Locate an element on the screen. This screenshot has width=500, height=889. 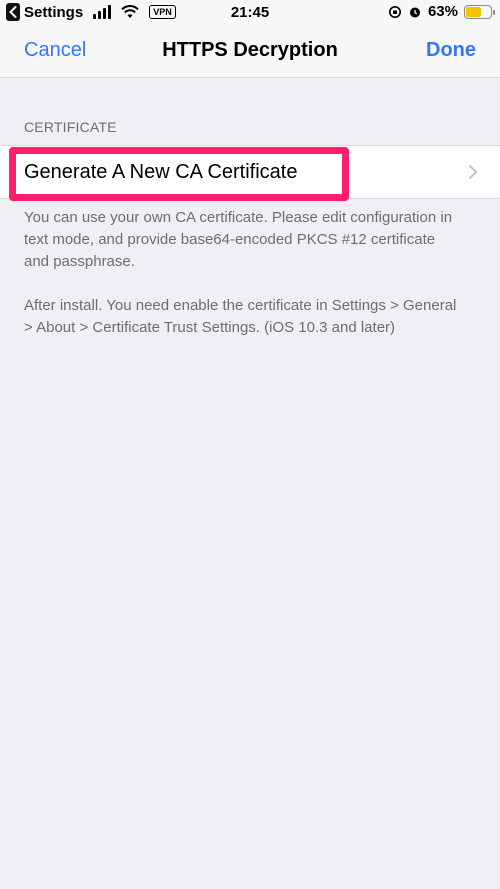
chevron-left-icon is located at coordinates (13, 12).